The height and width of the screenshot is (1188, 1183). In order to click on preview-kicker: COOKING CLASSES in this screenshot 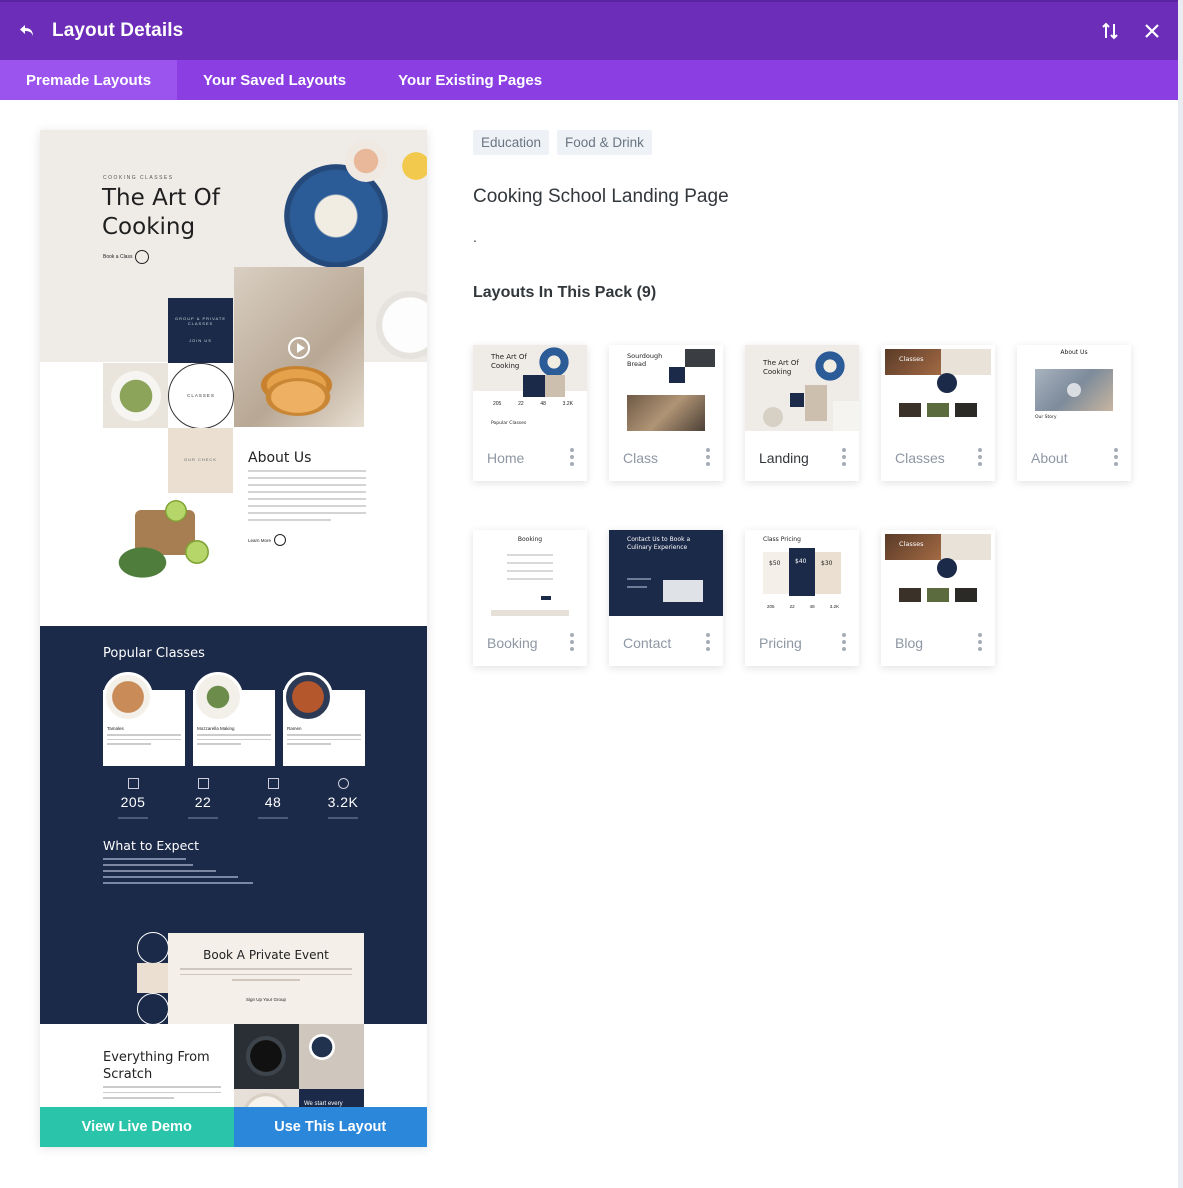, I will do `click(138, 178)`.